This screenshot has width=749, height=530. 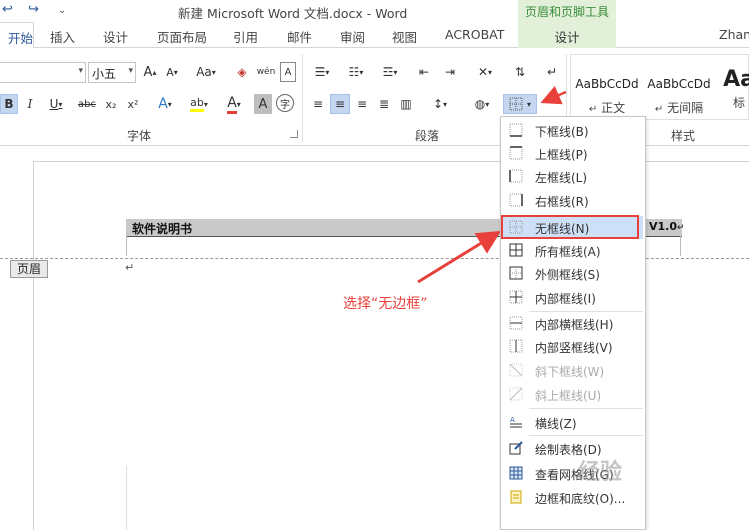 I want to click on increase-indent-icon: ⇥, so click(x=450, y=72).